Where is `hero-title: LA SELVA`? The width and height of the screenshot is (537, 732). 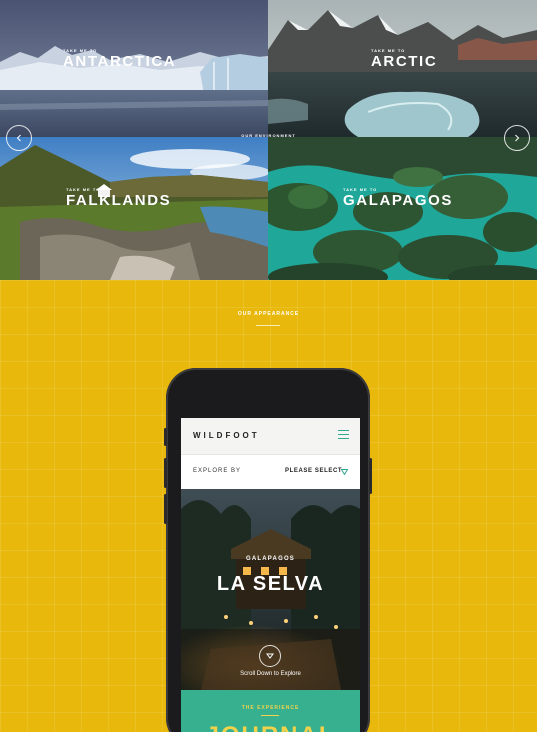 hero-title: LA SELVA is located at coordinates (270, 584).